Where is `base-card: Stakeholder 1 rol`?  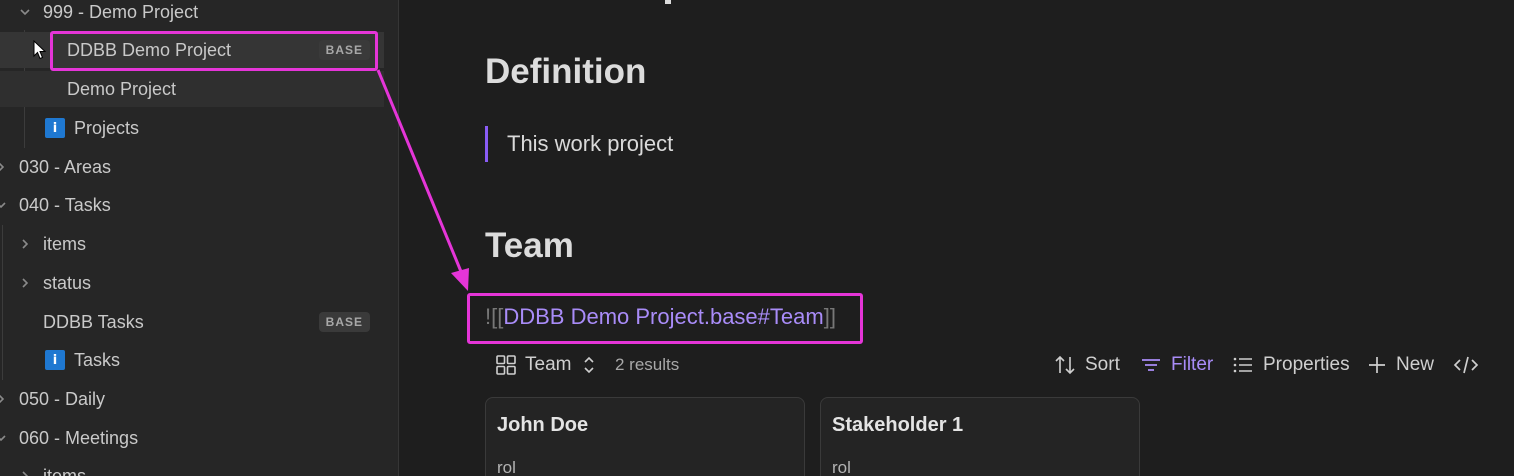
base-card: Stakeholder 1 rol is located at coordinates (980, 436).